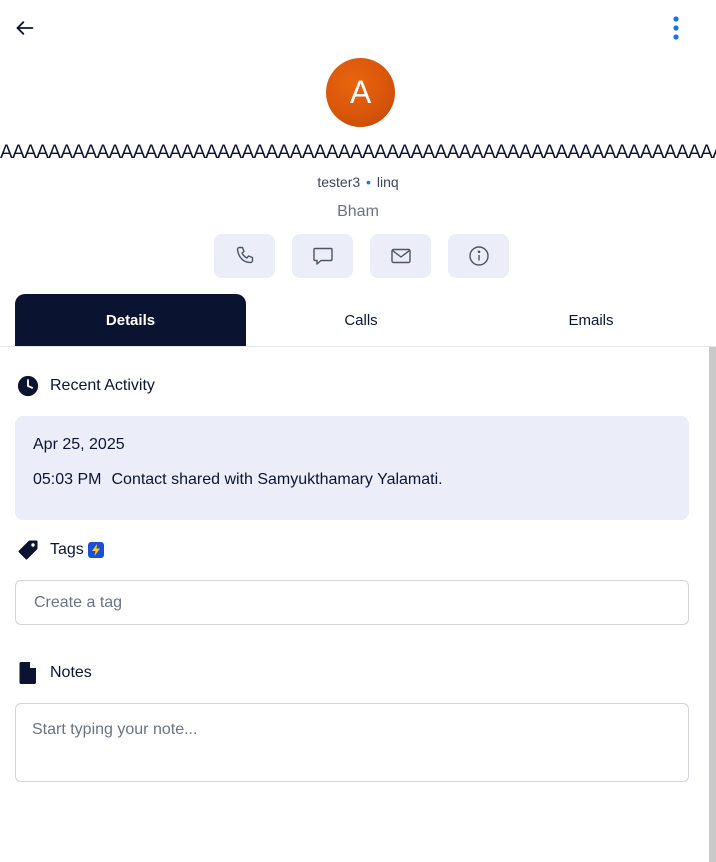 This screenshot has width=716, height=862. Describe the element at coordinates (361, 320) in the screenshot. I see `tab-calls: Calls` at that location.